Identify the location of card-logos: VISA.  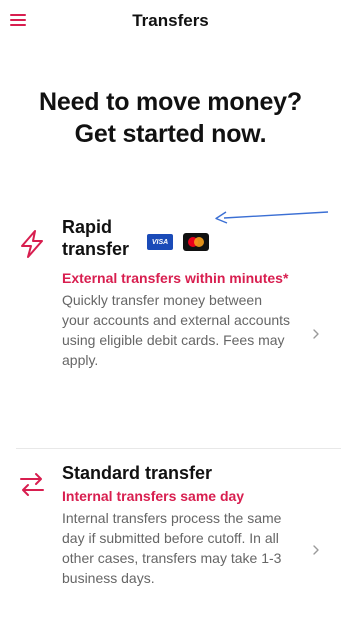
(178, 242).